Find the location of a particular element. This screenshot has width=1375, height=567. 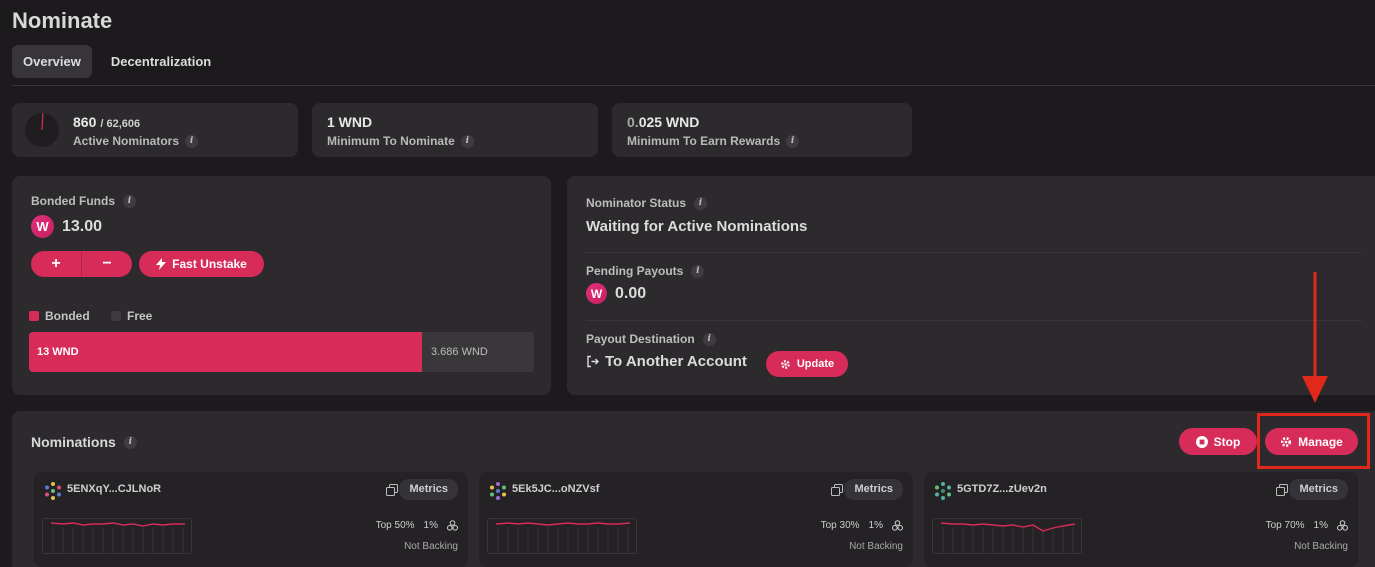

bonded-bar-fill: 13 WND is located at coordinates (225, 352).